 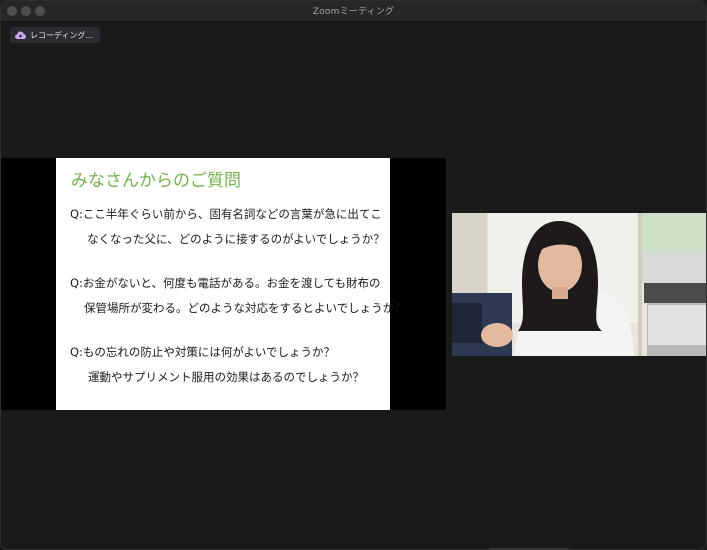 I want to click on question-2-line-1: Q:お金がないと、何度も電話がある。お金を渡しても財布の, so click(x=225, y=283).